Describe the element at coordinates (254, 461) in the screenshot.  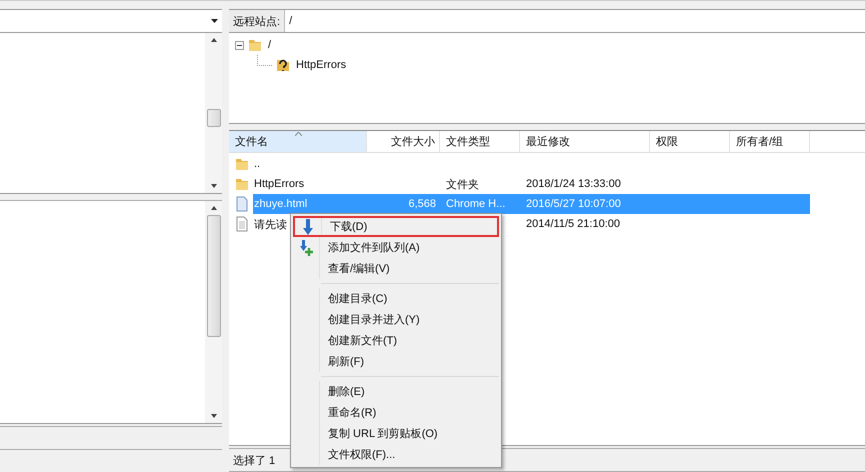
I see `status-text: 选择了 1` at that location.